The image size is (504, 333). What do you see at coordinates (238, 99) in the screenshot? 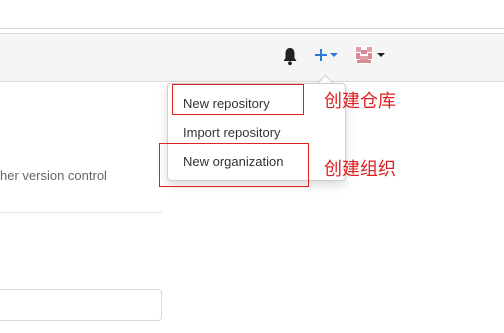
I see `annotation-highlight-new-repository` at bounding box center [238, 99].